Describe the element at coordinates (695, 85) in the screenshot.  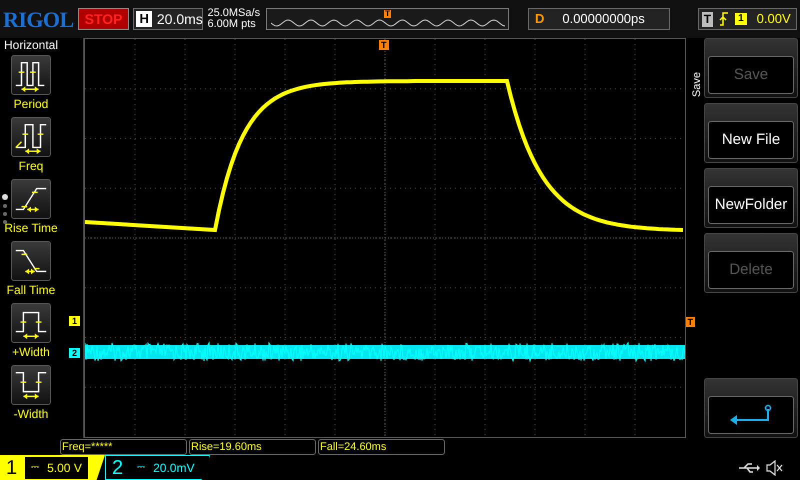
I see `menu-title: Save` at that location.